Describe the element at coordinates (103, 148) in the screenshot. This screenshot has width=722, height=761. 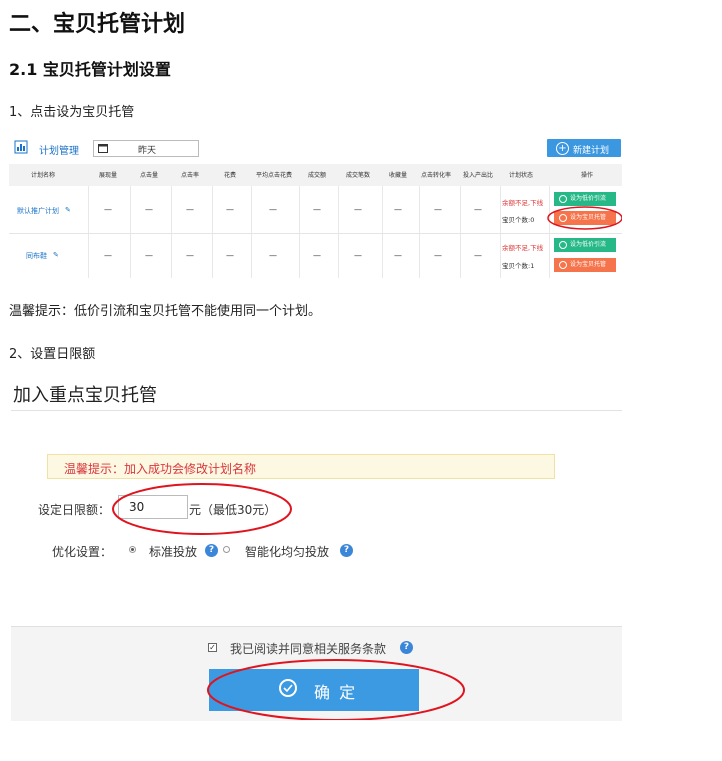
I see `calendar-icon` at that location.